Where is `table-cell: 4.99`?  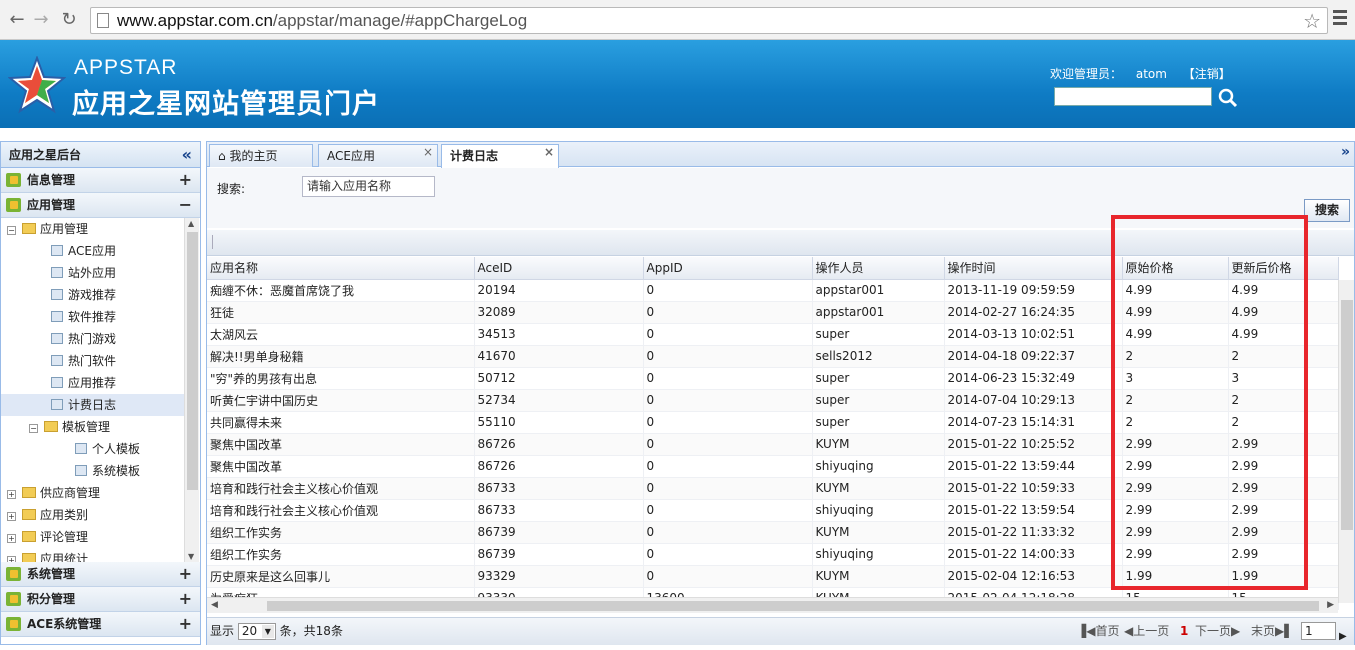
table-cell: 4.99 is located at coordinates (1283, 312).